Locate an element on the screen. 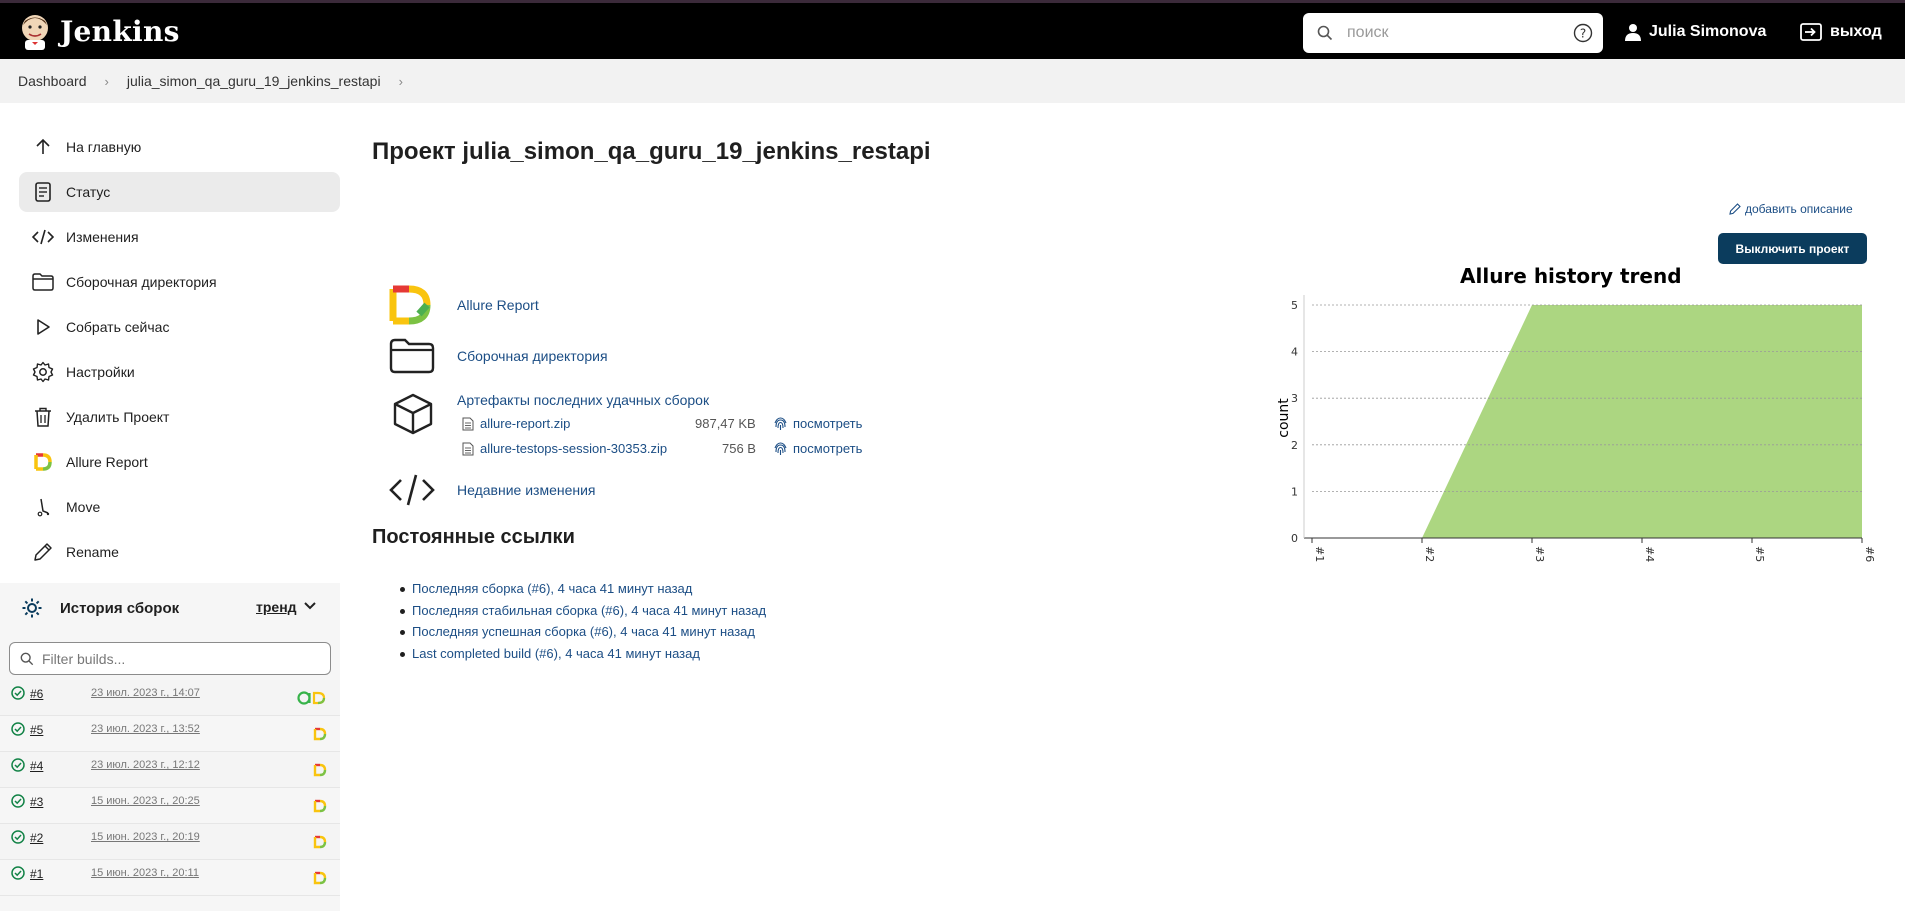  breadcrumb-dashboard: Dashboard is located at coordinates (52, 81).